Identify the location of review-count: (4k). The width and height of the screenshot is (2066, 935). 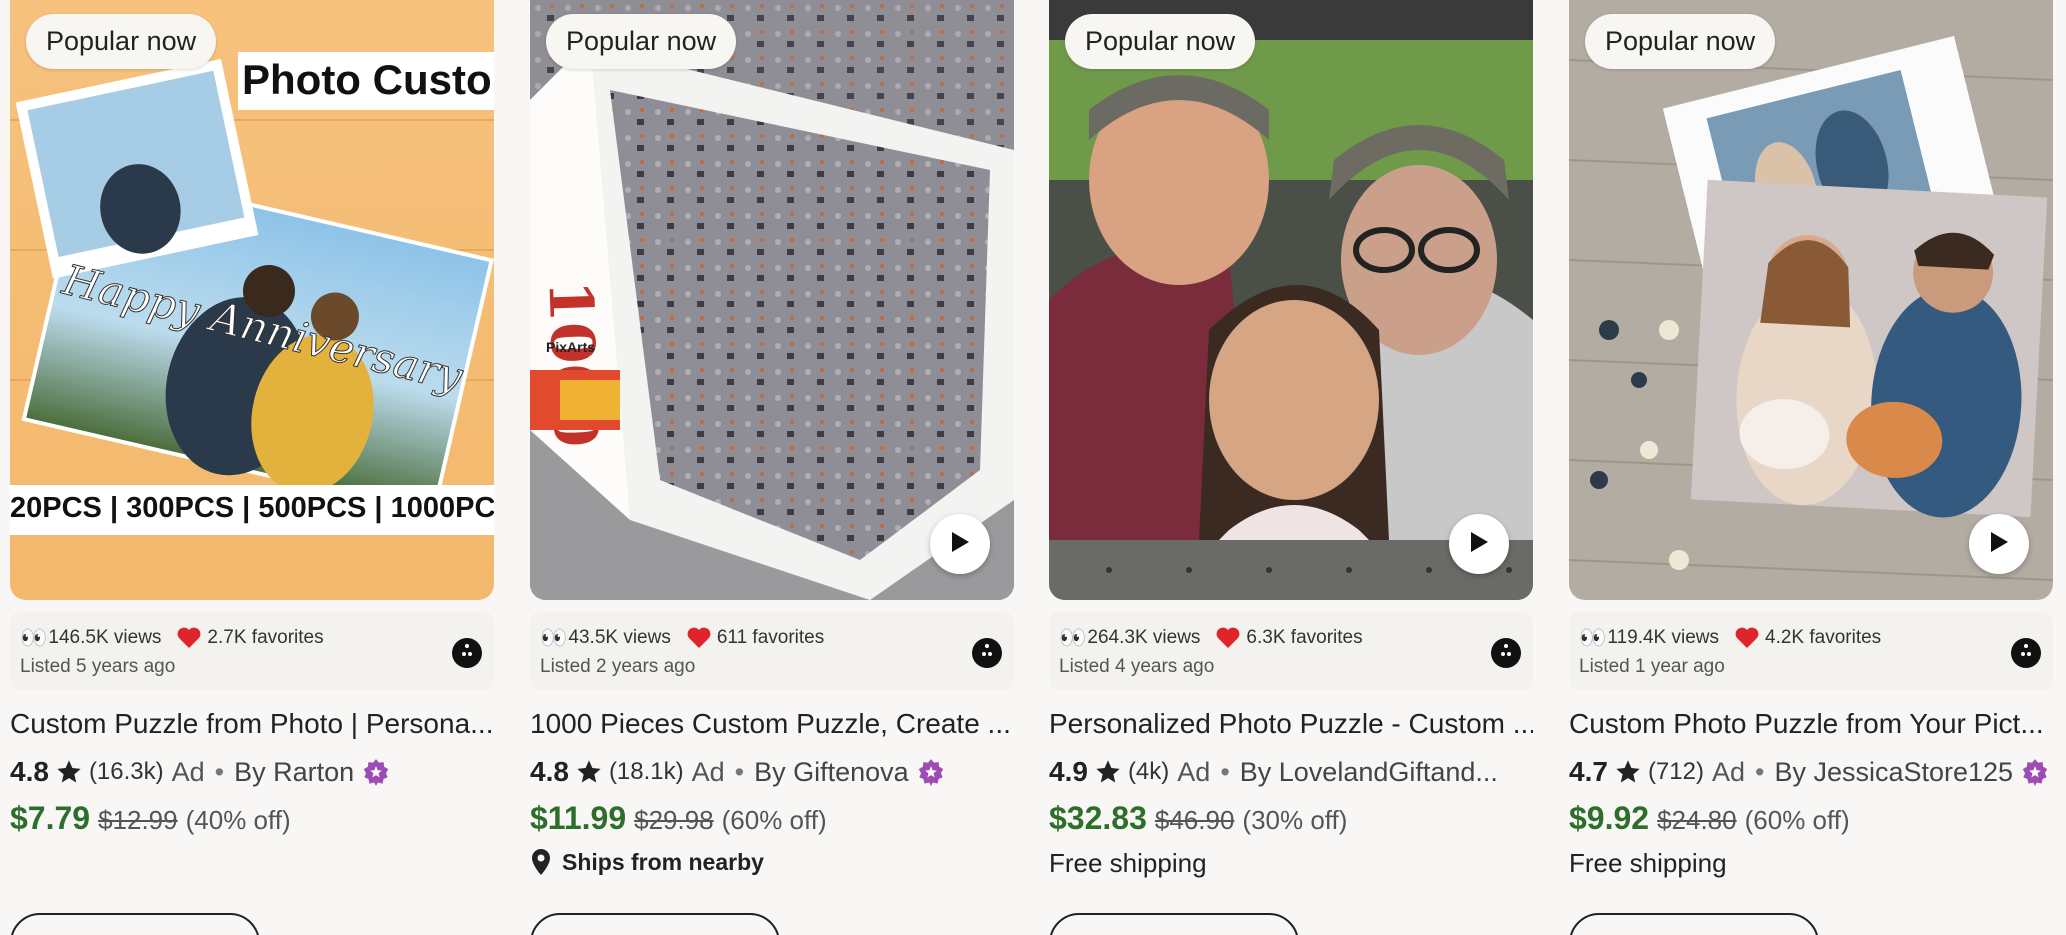
(1148, 771).